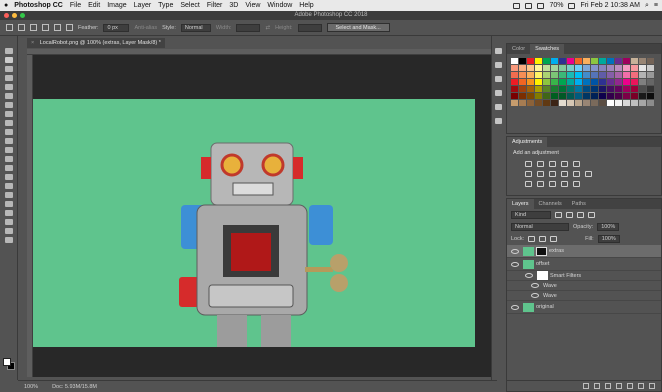 This screenshot has width=662, height=392. Describe the element at coordinates (189, 5) in the screenshot. I see `menu-select: Select` at that location.